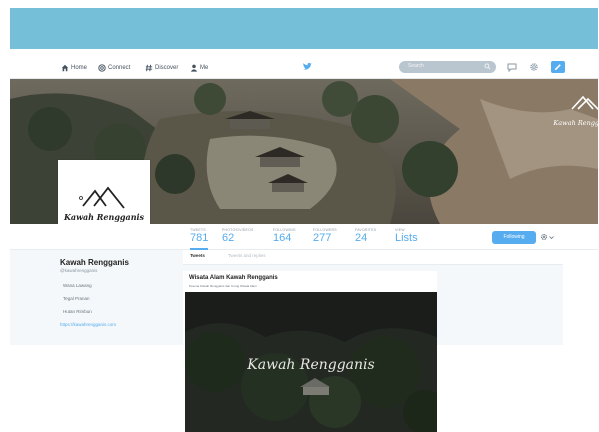 This screenshot has width=599, height=432. I want to click on tab-tweets: Tweets, so click(197, 255).